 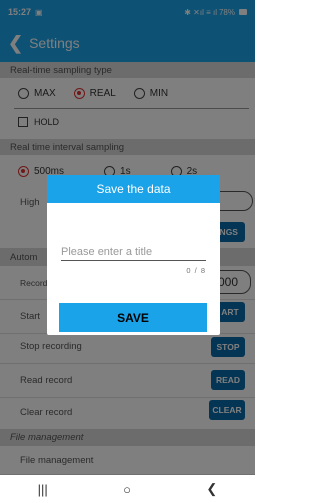 What do you see at coordinates (133, 252) in the screenshot?
I see `title-input` at bounding box center [133, 252].